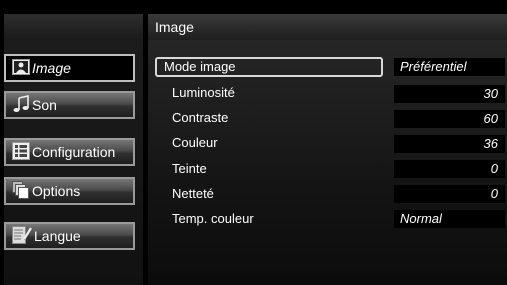 The height and width of the screenshot is (285, 507). I want to click on grid-icon, so click(21, 152).